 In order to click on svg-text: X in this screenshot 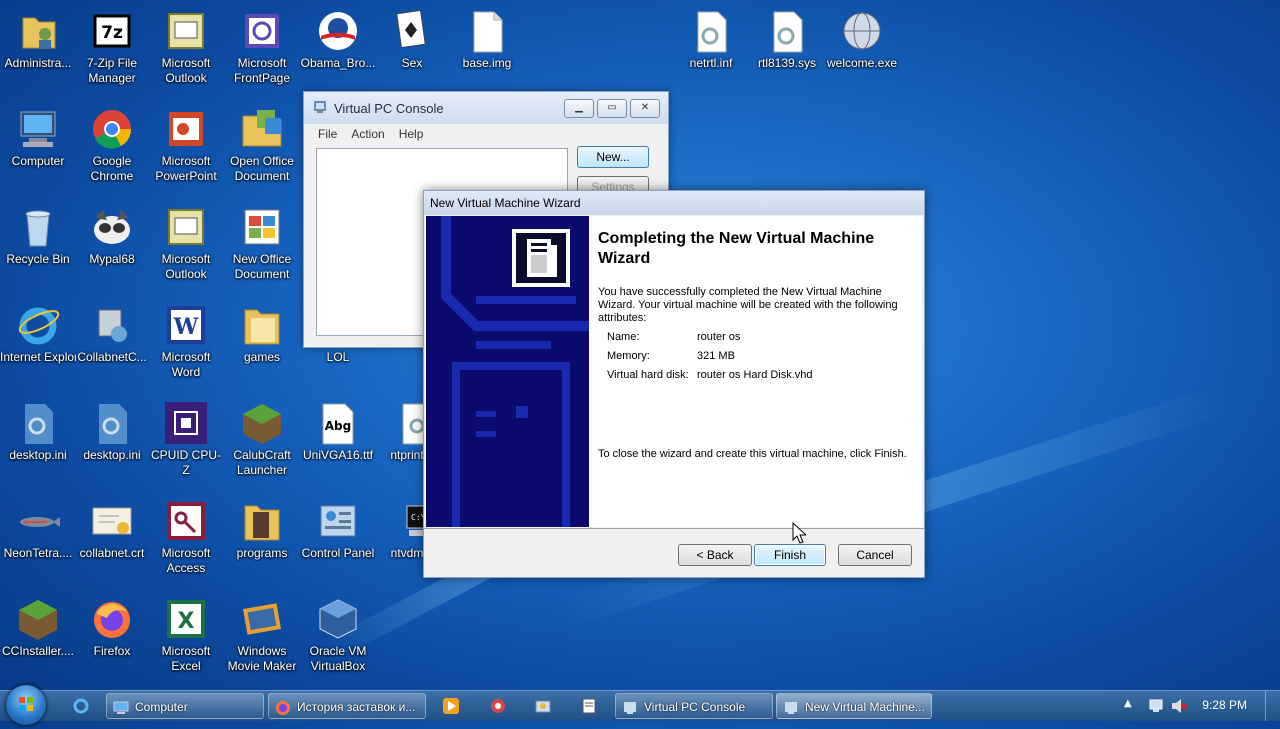, I will do `click(186, 621)`.